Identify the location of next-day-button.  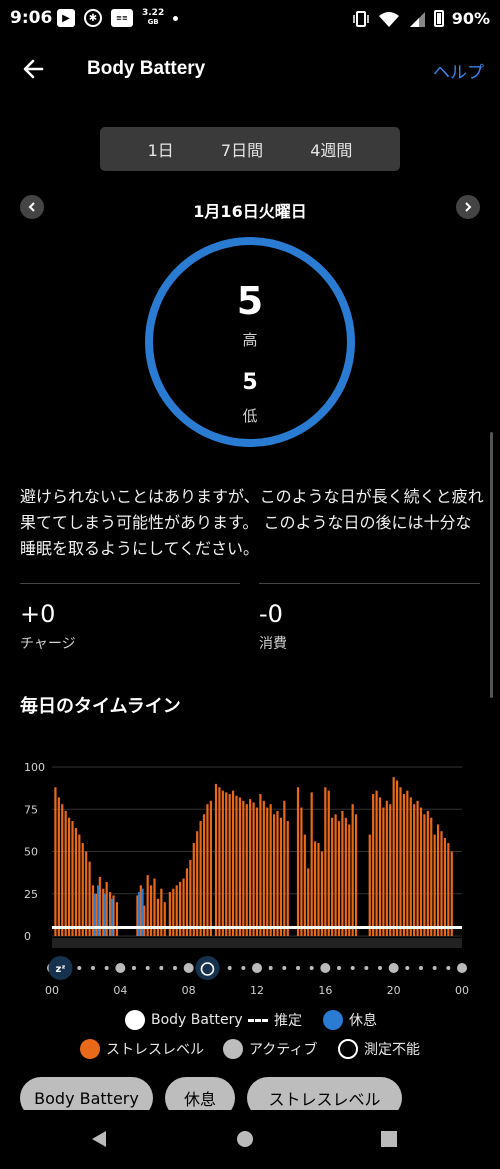
(468, 207).